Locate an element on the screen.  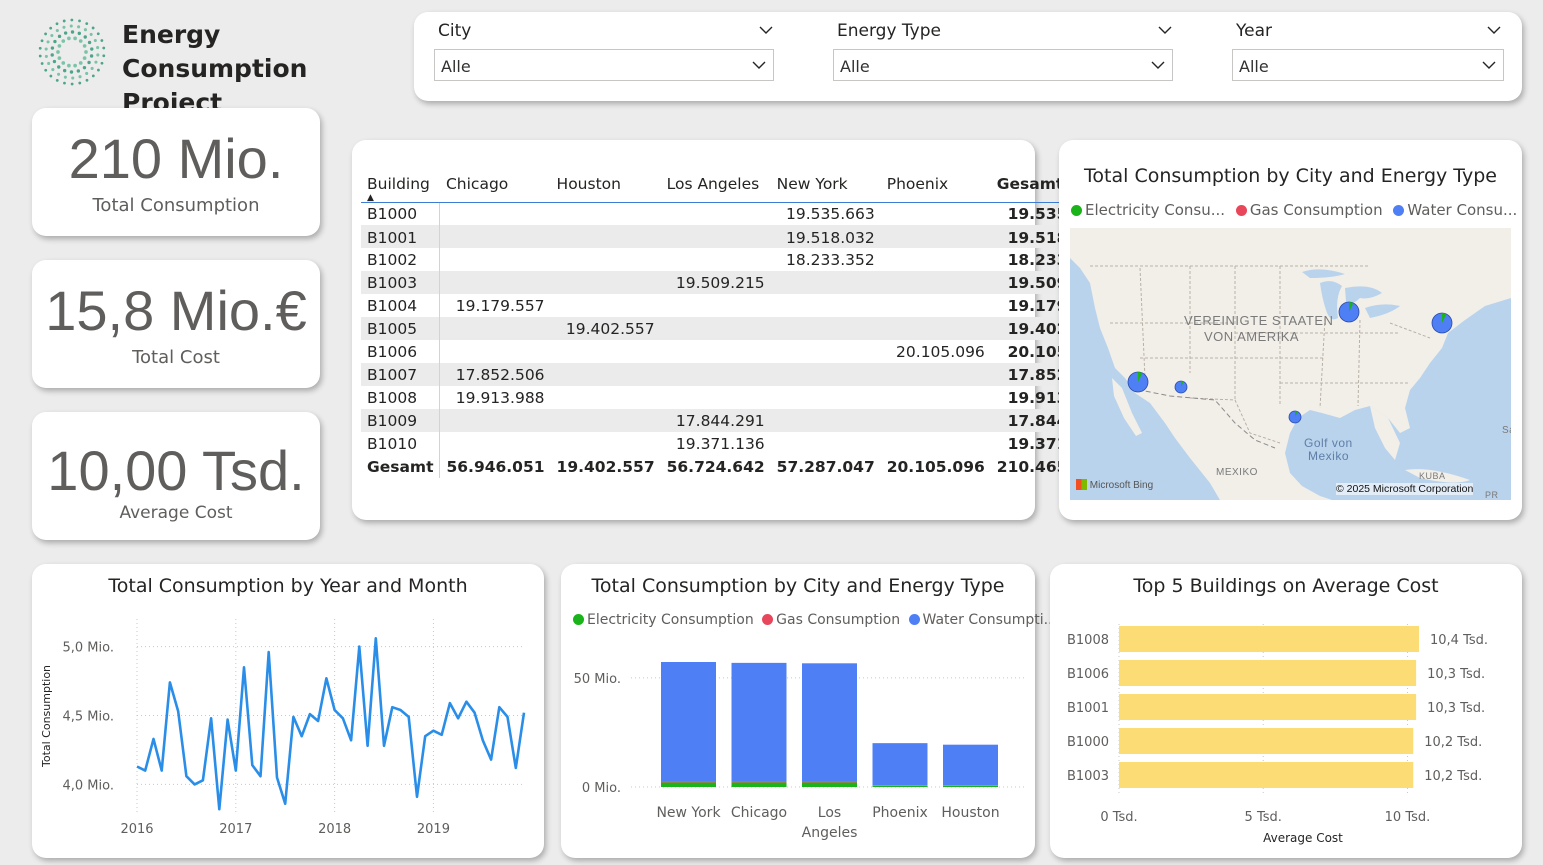
table-row: B1005 19.402.557 19.402.557 is located at coordinates (736, 328).